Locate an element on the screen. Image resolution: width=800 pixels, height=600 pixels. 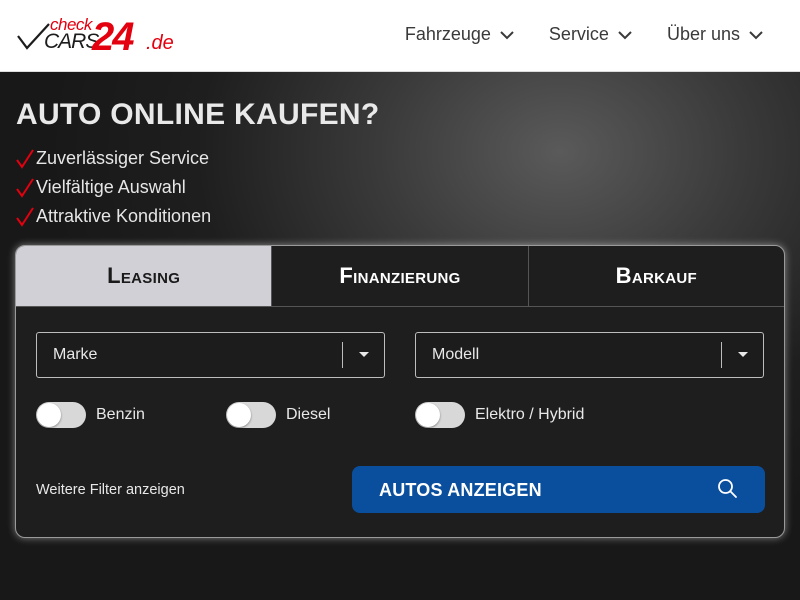
toggle-label: Elektro / Hybrid is located at coordinates (530, 414).